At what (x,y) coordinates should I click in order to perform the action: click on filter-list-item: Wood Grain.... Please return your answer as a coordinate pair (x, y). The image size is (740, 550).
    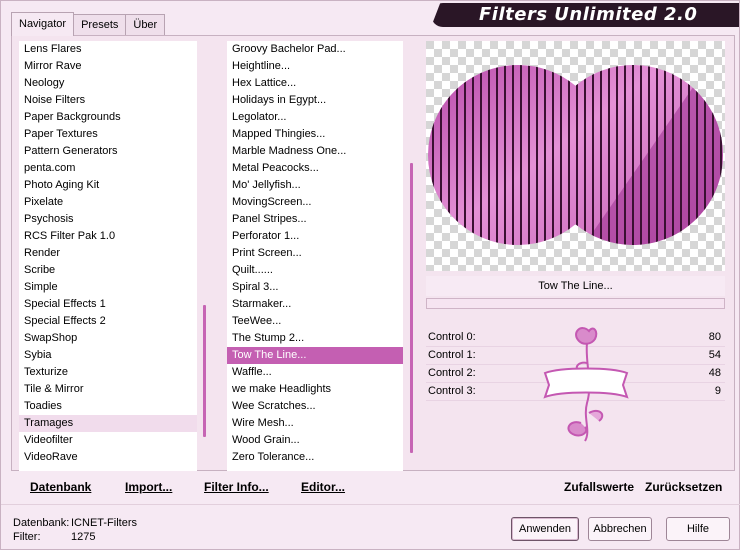
    Looking at the image, I should click on (315, 440).